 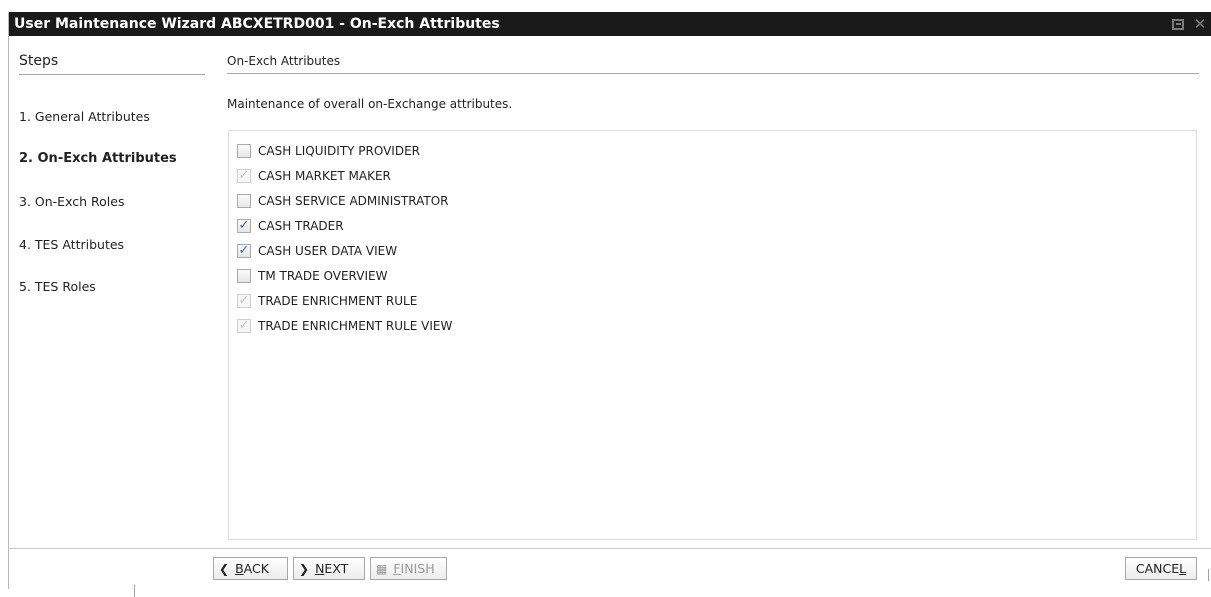 What do you see at coordinates (610, 572) in the screenshot?
I see `wizard-footer: ❮ BACK ❯ NEXT ▦ FINISH CANCEL` at bounding box center [610, 572].